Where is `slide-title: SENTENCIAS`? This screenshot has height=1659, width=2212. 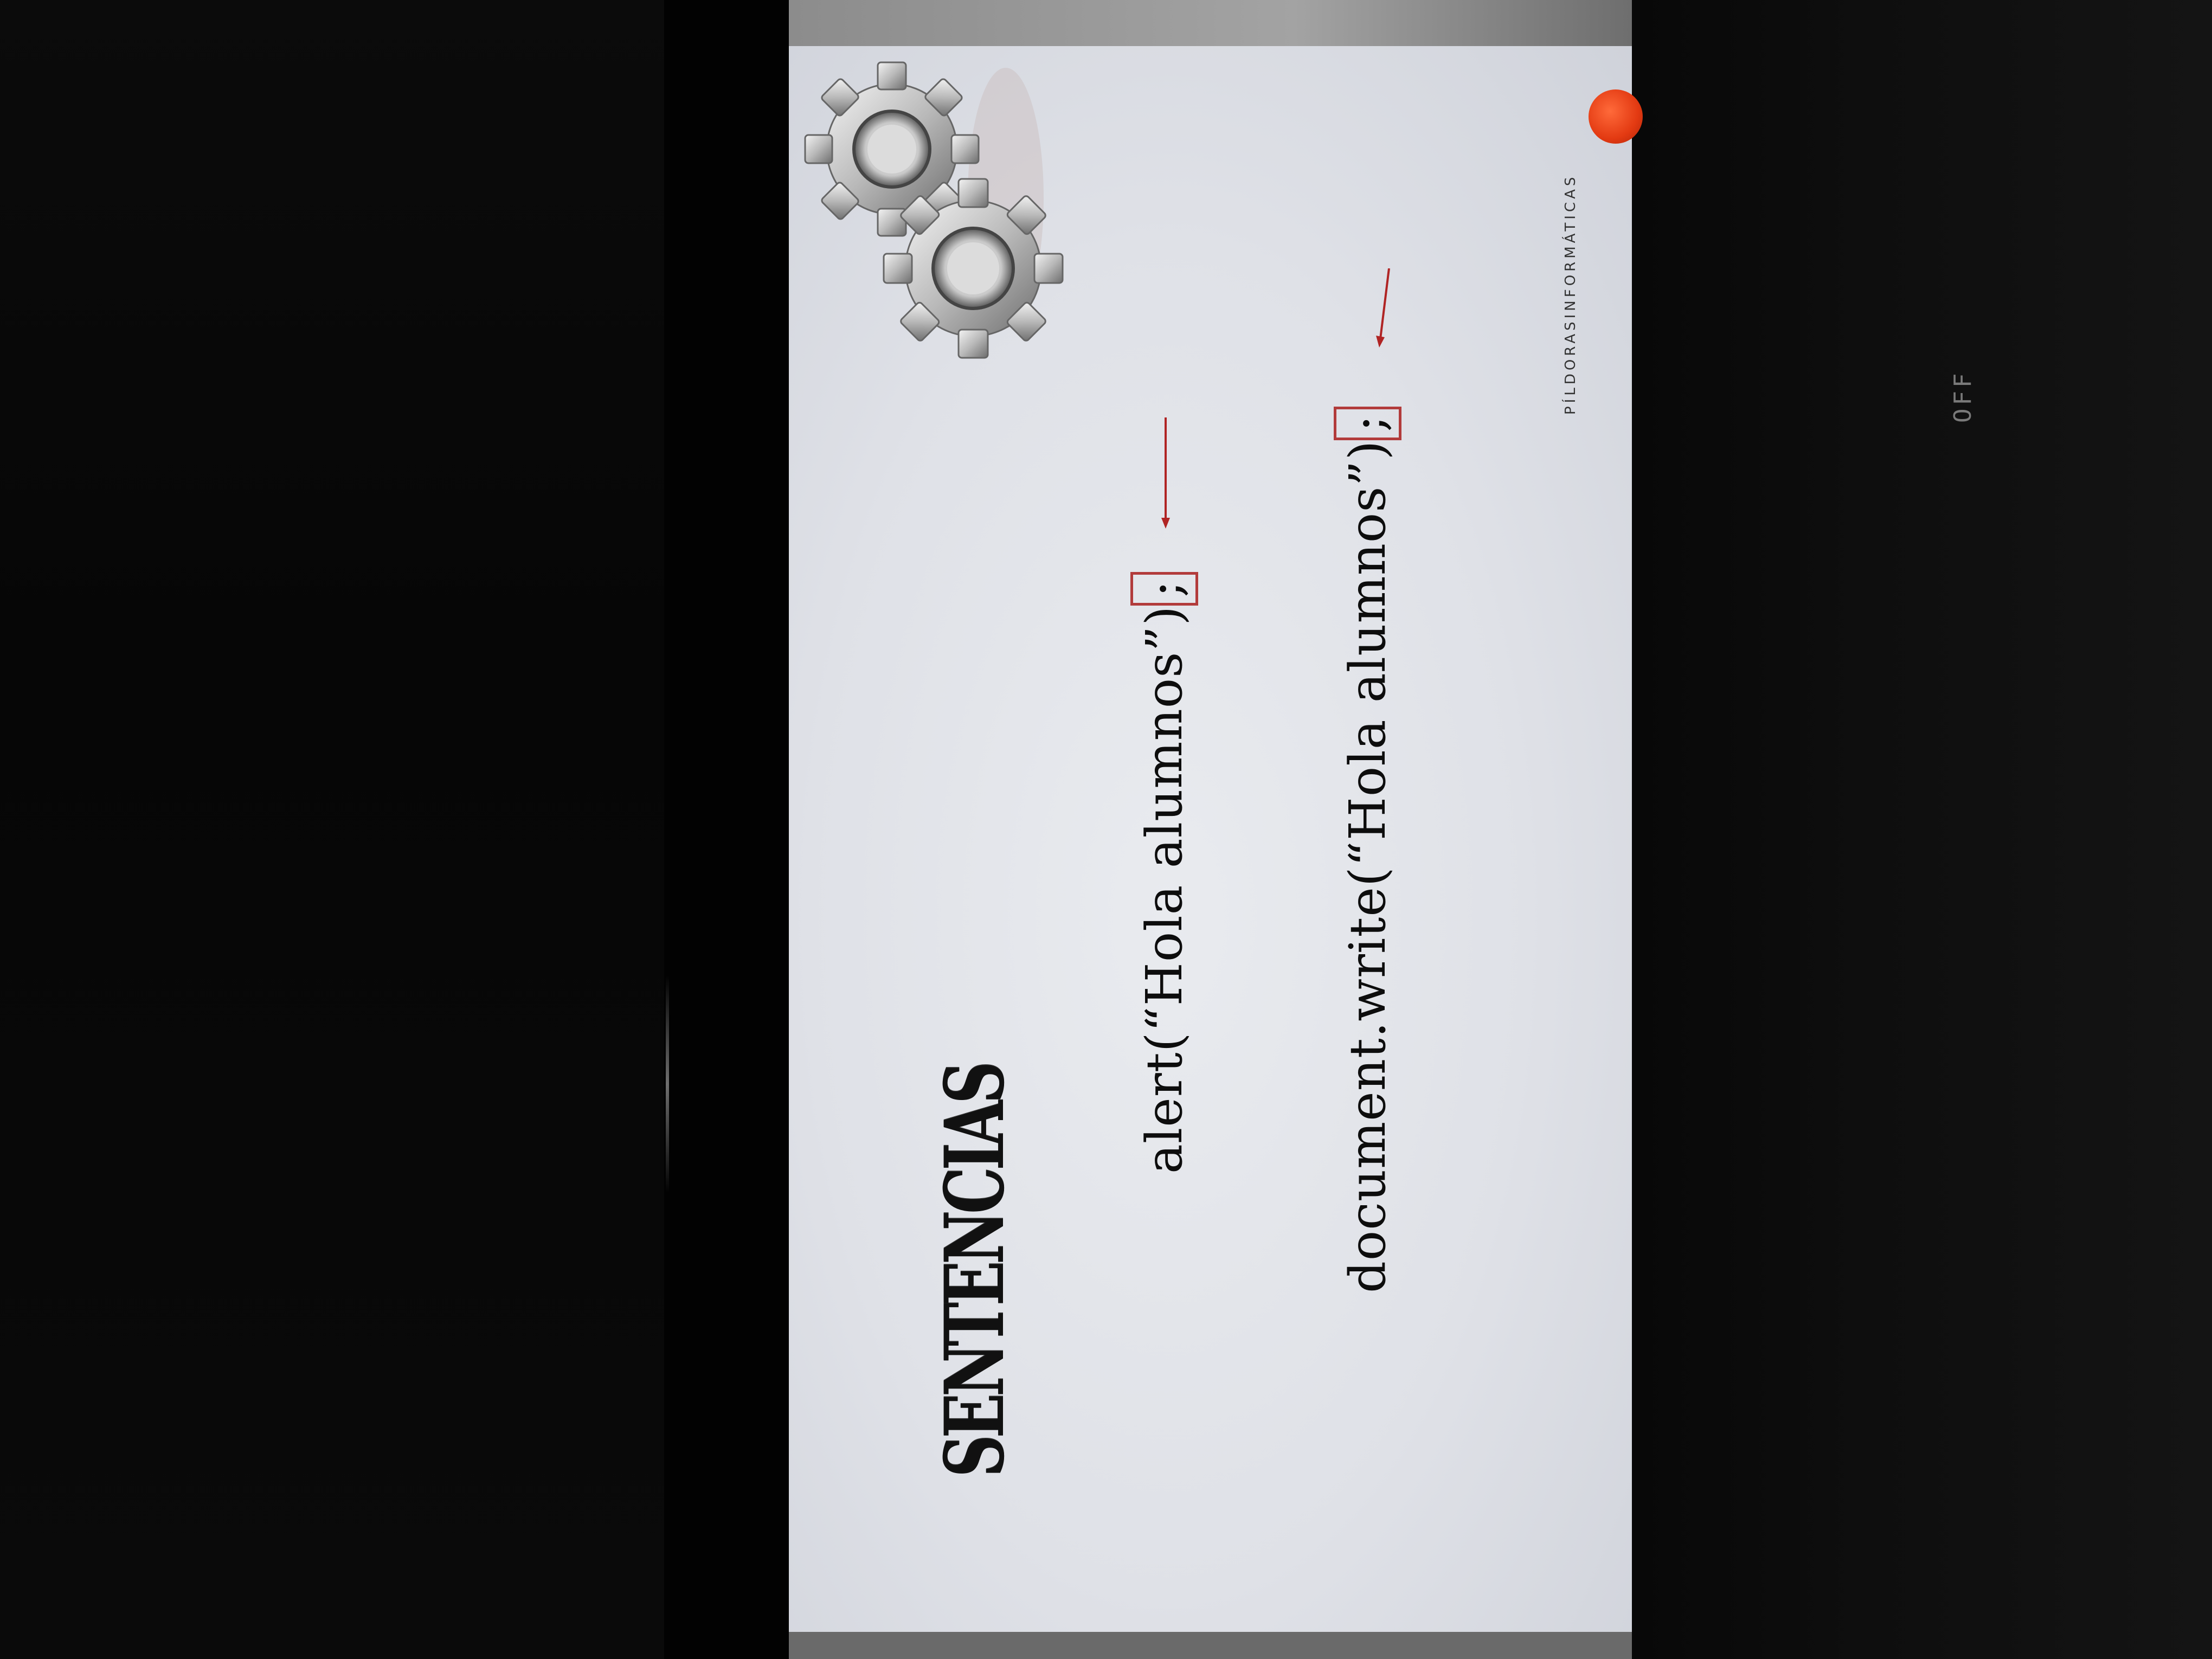
slide-title: SENTENCIAS is located at coordinates (975, 1190).